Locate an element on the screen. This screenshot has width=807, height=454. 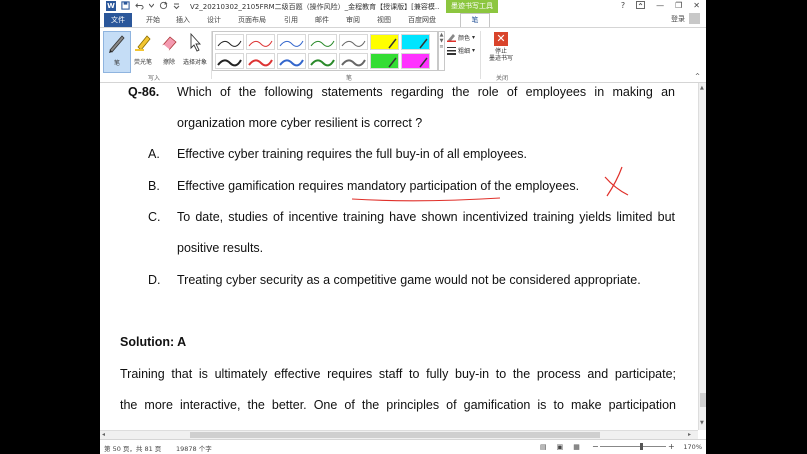
window-controls: ? — ❐ ✕ is located at coordinates (660, 6).